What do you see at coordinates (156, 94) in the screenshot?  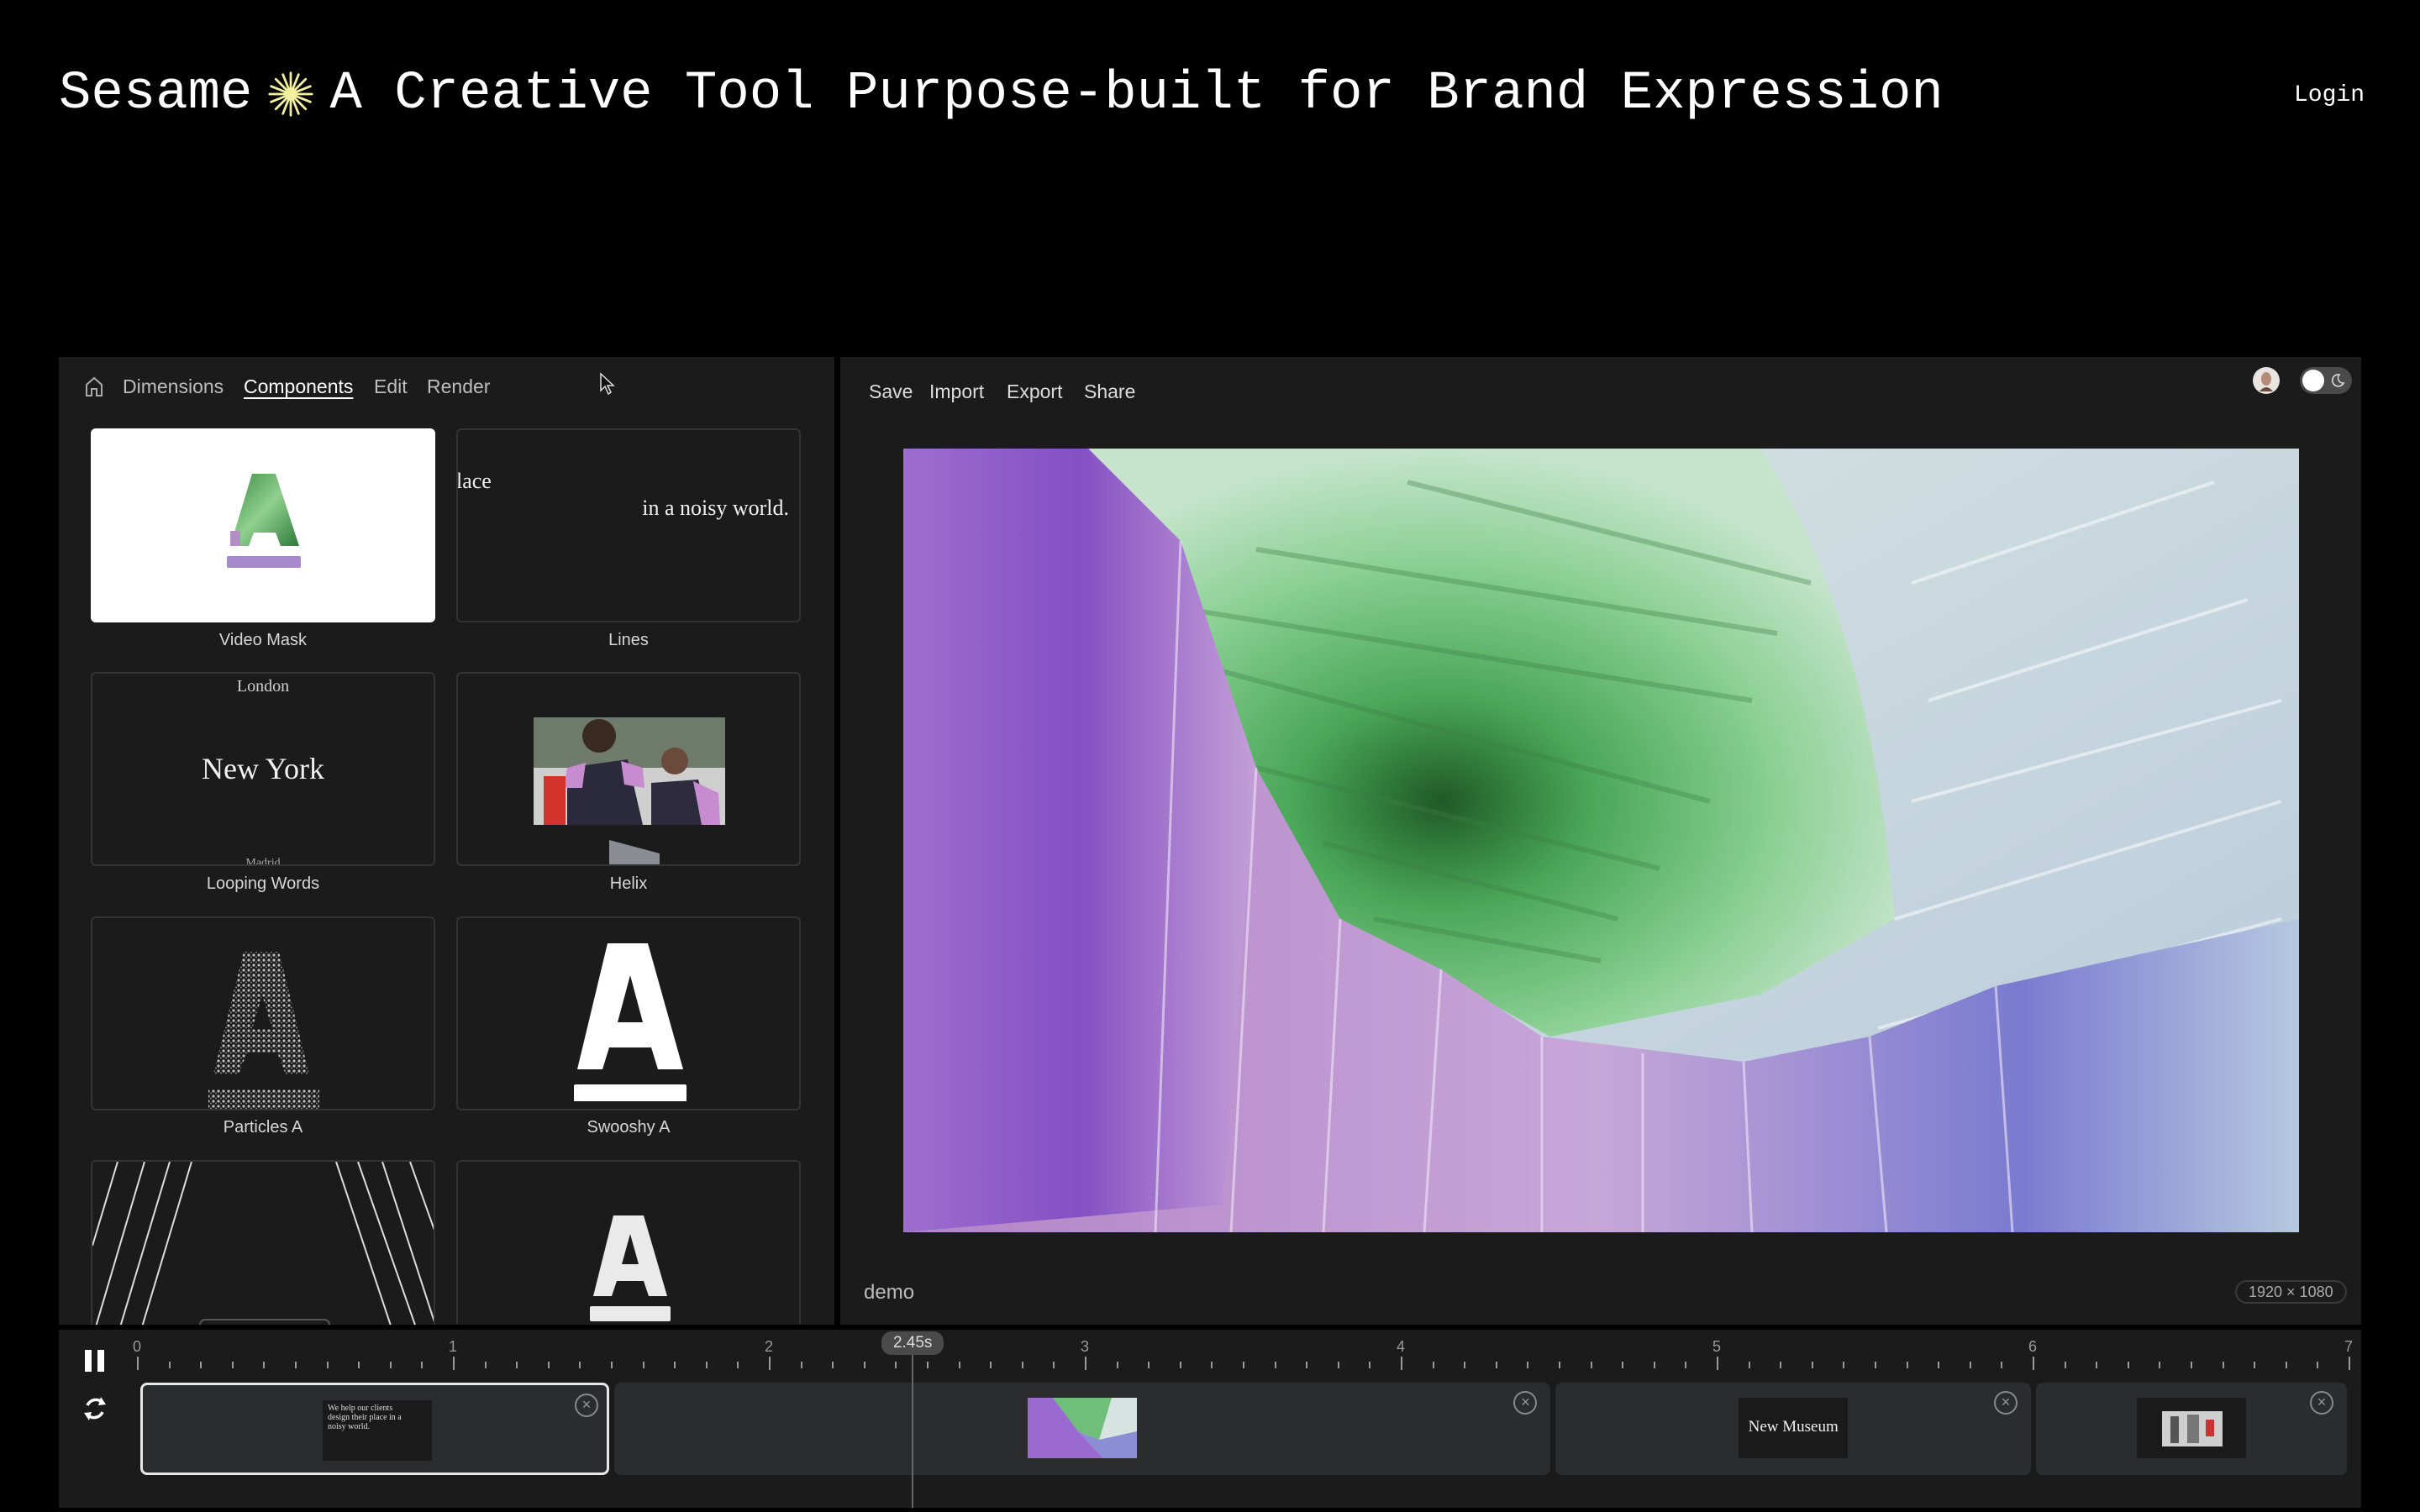 I see `brand-name: Sesame` at bounding box center [156, 94].